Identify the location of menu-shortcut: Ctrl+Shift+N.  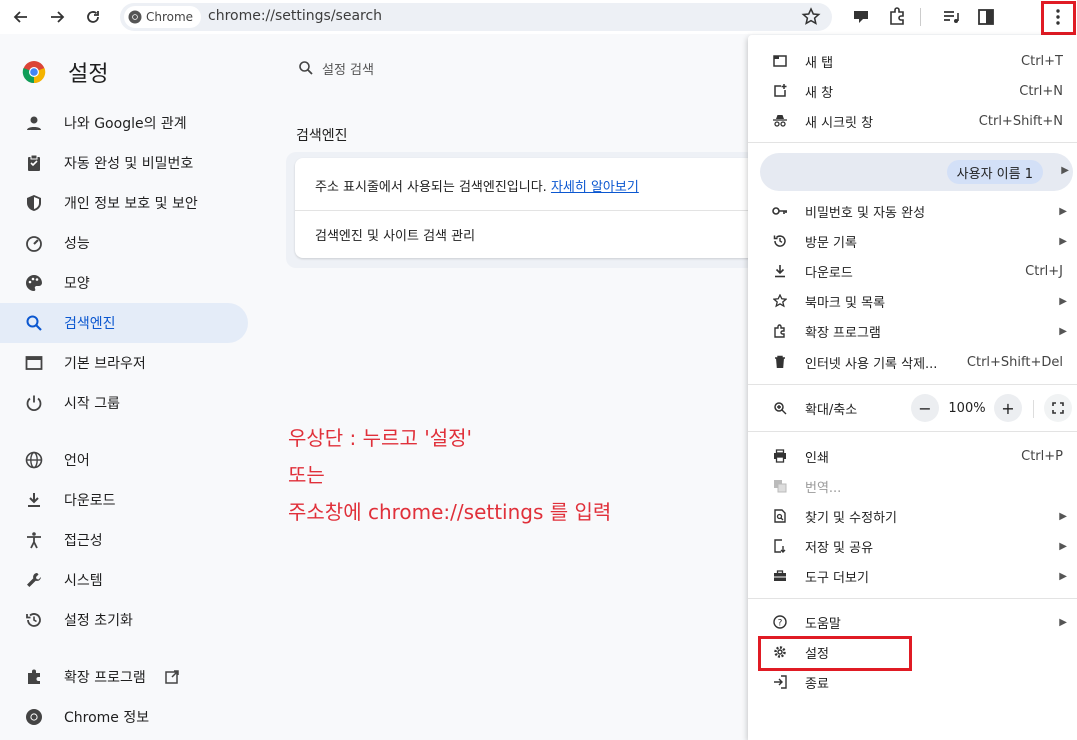
(1020, 121).